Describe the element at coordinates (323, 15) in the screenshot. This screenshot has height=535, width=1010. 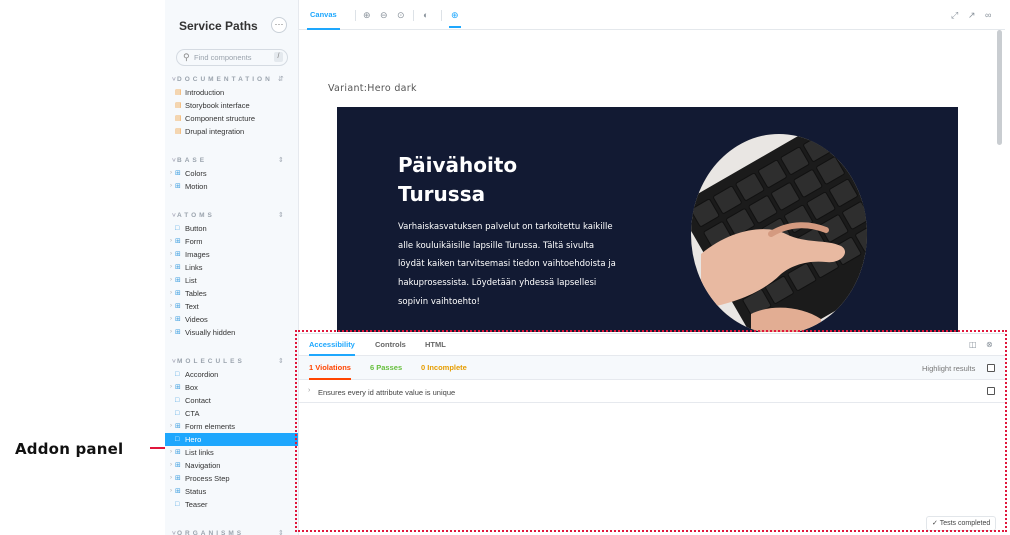
I see `tab-canvas: Canvas` at that location.